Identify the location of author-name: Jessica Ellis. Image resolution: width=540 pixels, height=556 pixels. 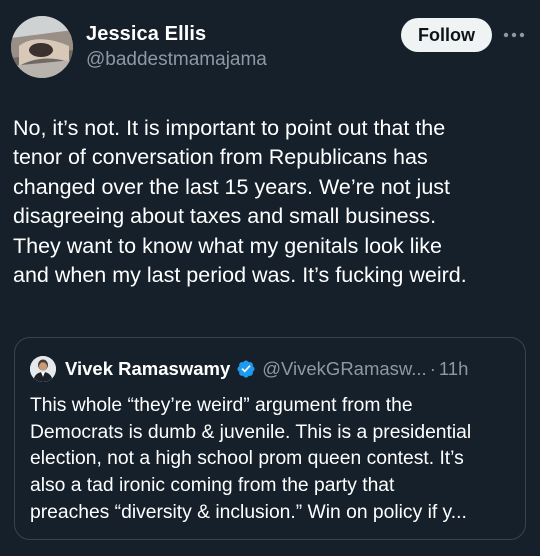
(146, 34).